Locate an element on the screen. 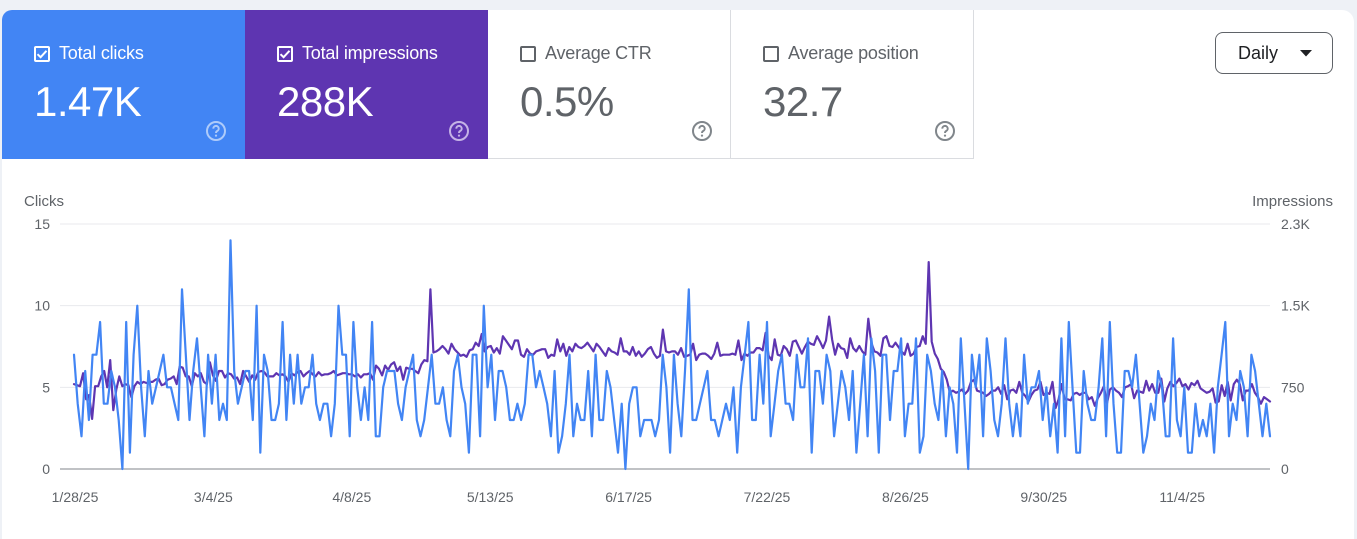  x-tick-label: 7/22/25 is located at coordinates (767, 497).